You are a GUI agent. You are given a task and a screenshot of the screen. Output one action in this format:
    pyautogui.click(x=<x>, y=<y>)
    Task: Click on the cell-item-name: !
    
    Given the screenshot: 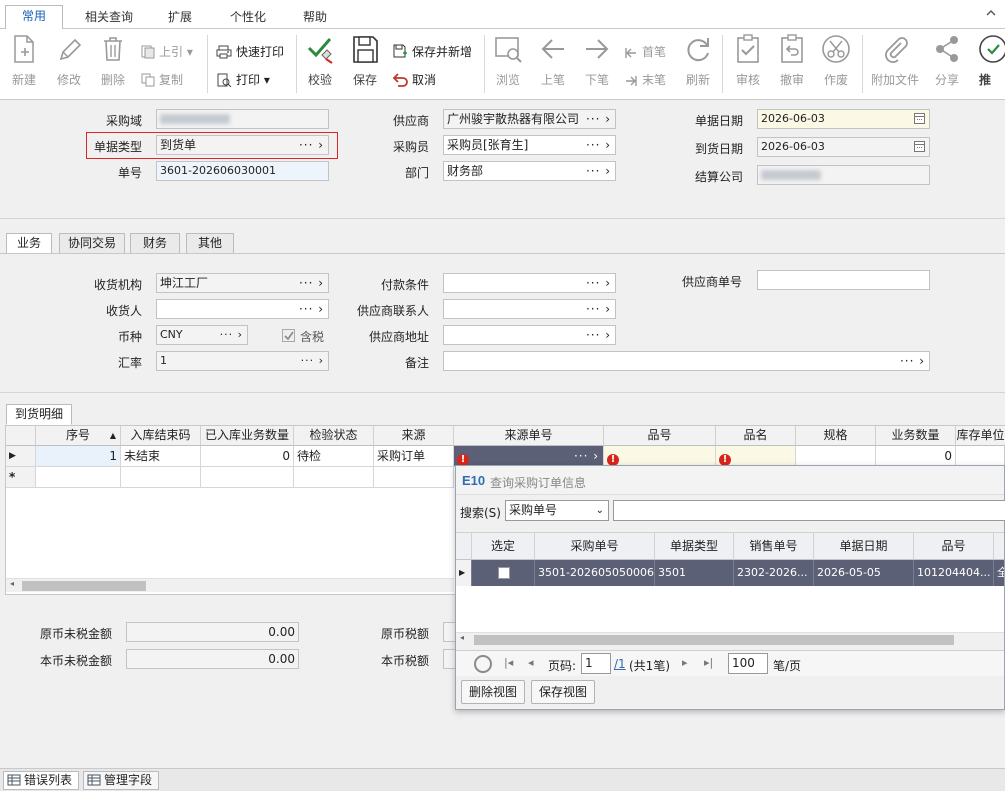 What is the action you would take?
    pyautogui.click(x=756, y=456)
    